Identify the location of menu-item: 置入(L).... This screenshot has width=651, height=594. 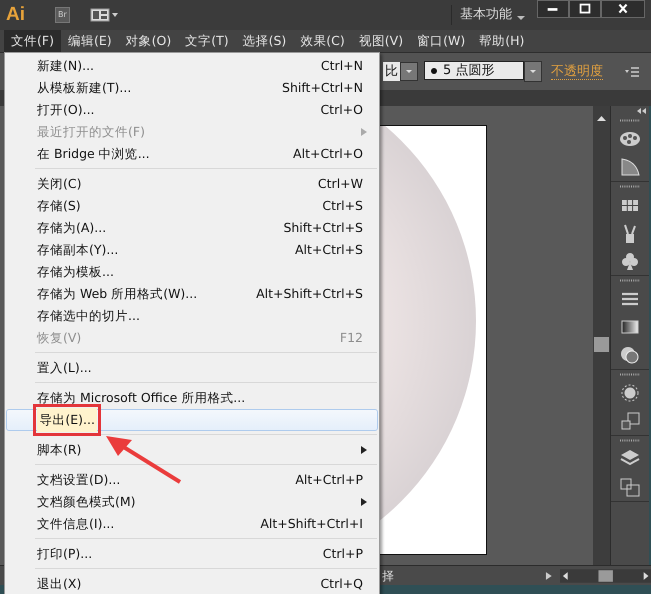
(192, 368).